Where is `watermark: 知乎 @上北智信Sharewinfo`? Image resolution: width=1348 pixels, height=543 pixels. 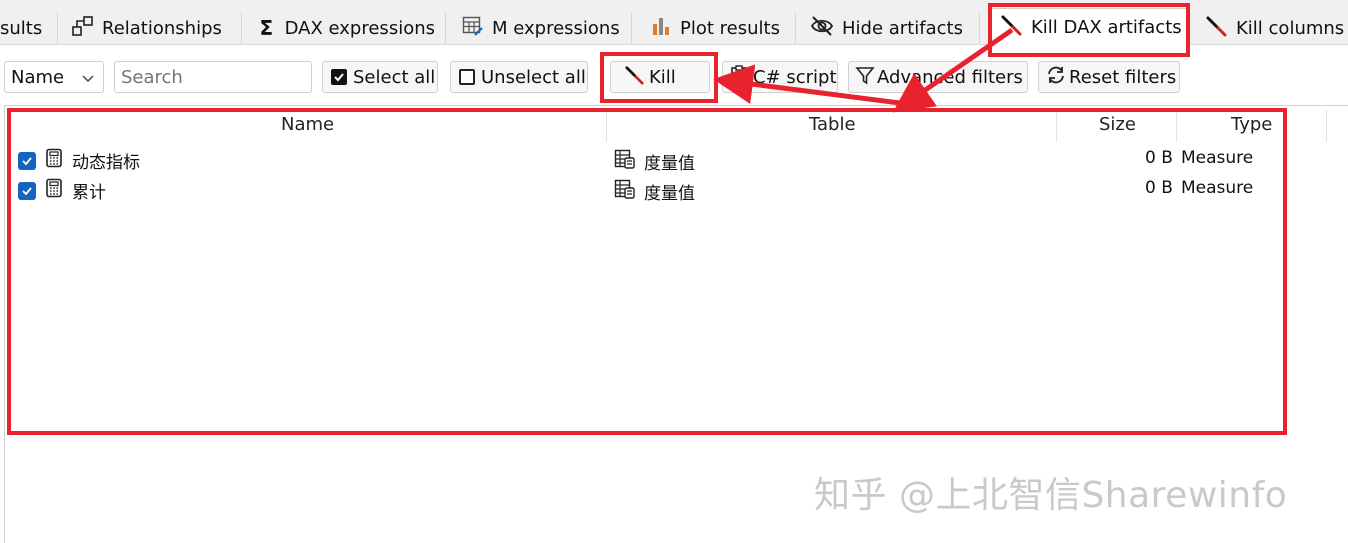
watermark: 知乎 @上北智信Sharewinfo is located at coordinates (1051, 495).